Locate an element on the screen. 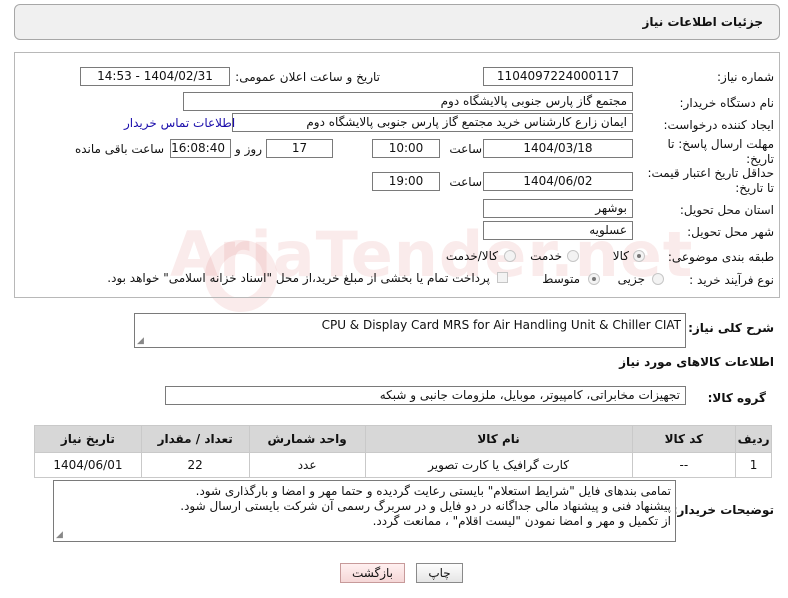 This screenshot has width=788, height=598. description-label: شرح کلی نیاز: is located at coordinates (731, 328).